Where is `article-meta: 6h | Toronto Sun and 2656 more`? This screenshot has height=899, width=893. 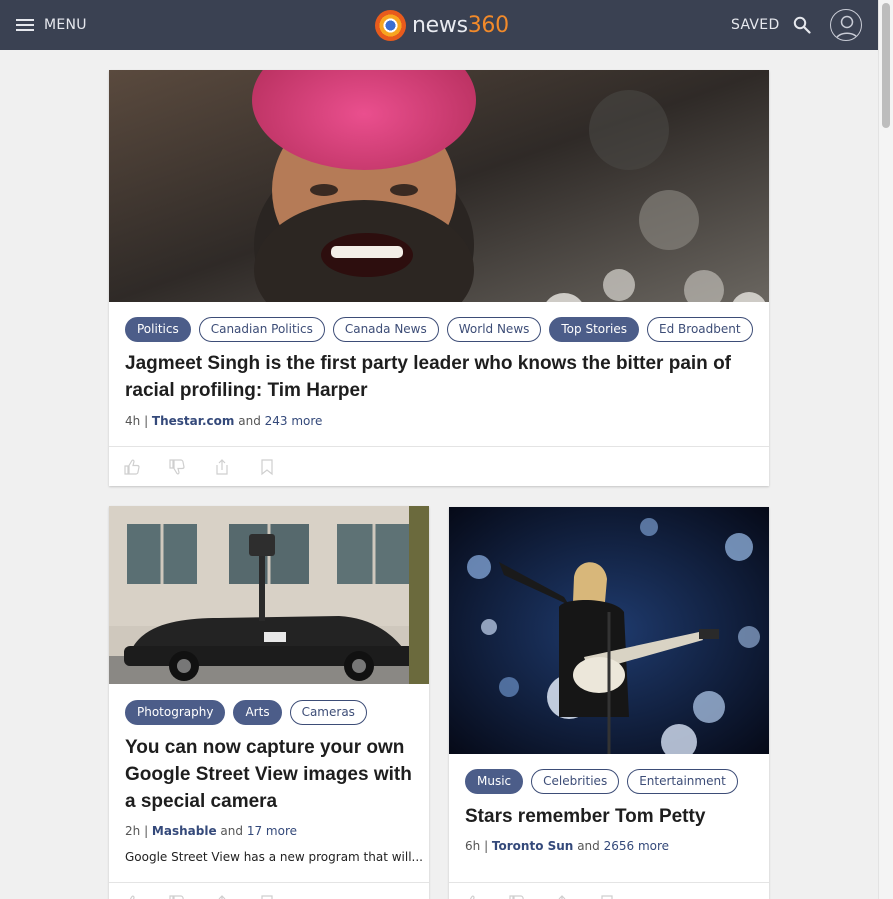 article-meta: 6h | Toronto Sun and 2656 more is located at coordinates (567, 846).